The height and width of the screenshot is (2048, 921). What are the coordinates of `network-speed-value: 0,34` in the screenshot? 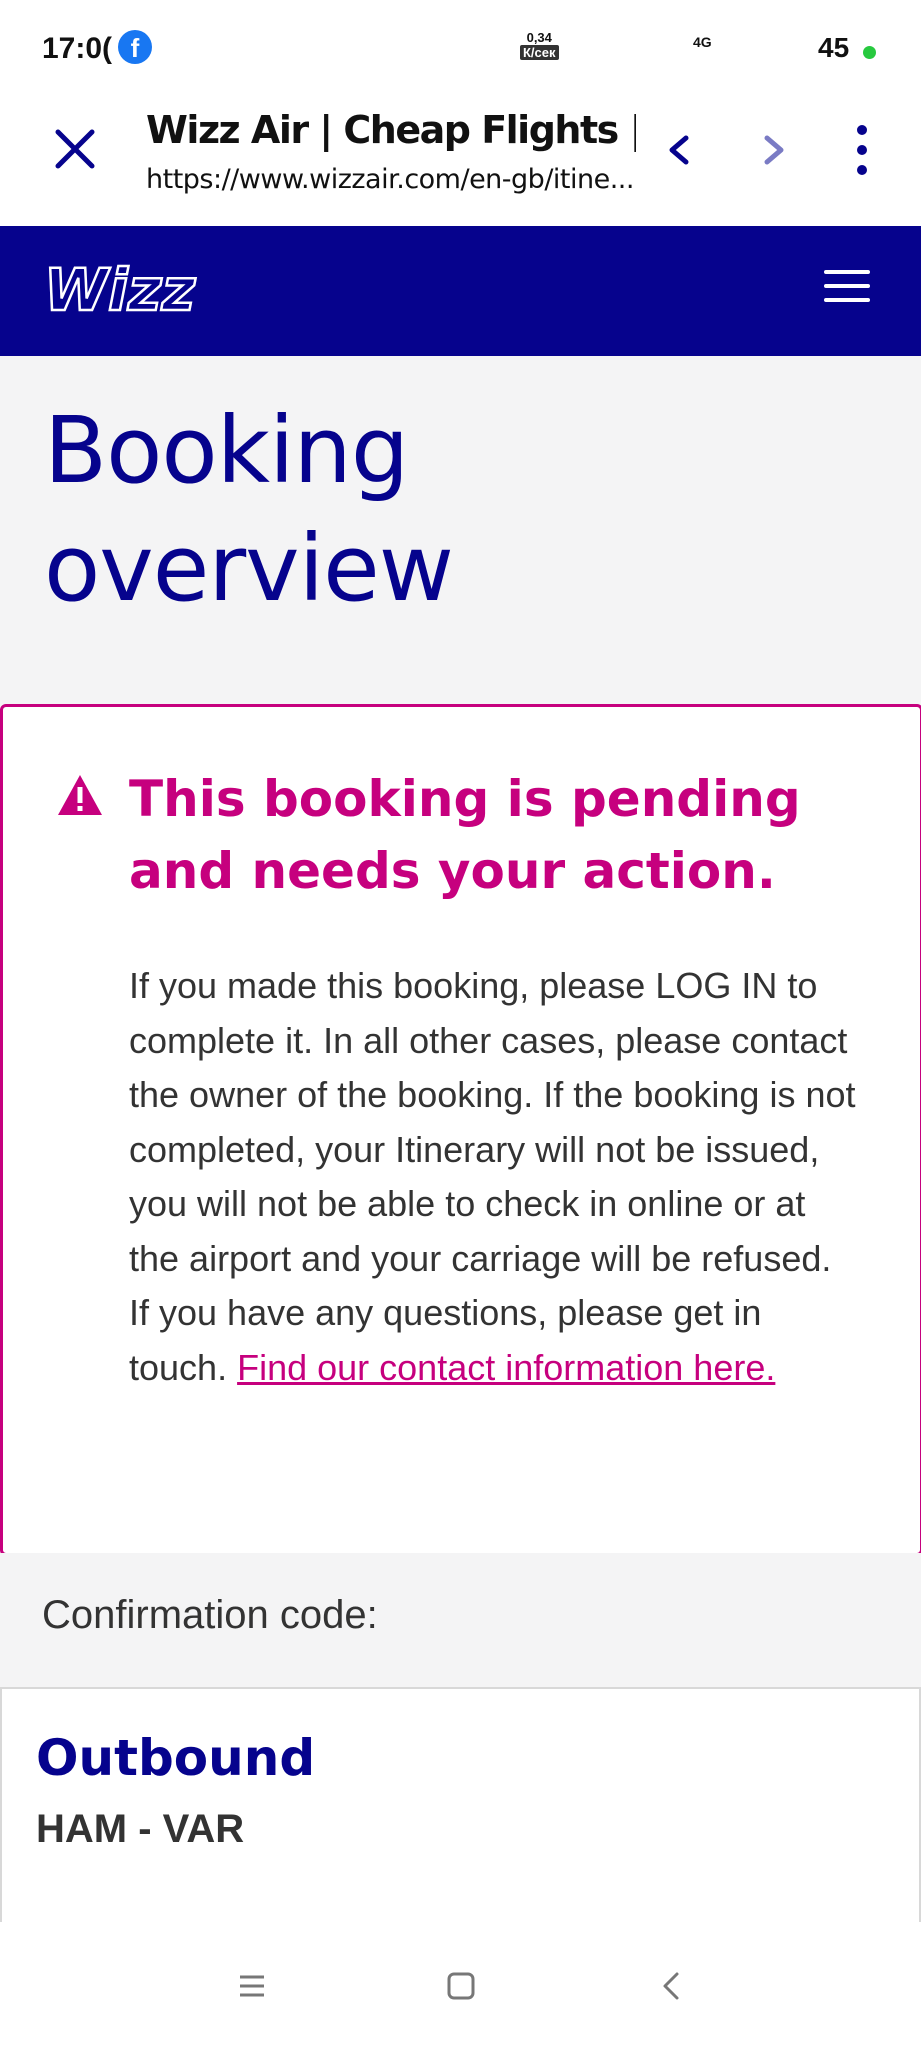 It's located at (539, 37).